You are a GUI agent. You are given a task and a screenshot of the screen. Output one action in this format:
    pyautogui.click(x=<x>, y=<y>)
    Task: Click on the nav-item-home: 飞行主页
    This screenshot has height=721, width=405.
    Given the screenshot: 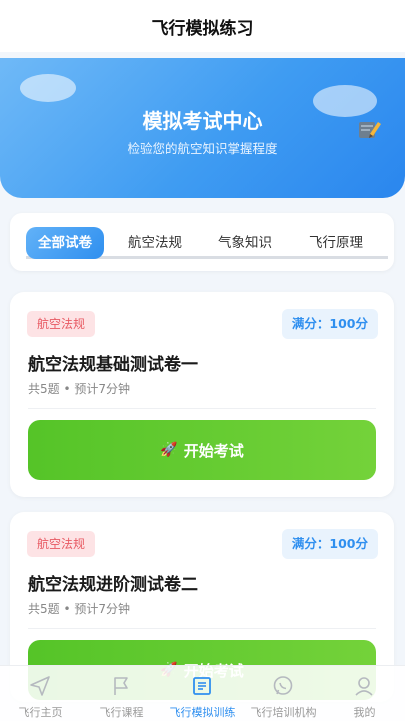 What is the action you would take?
    pyautogui.click(x=40, y=693)
    